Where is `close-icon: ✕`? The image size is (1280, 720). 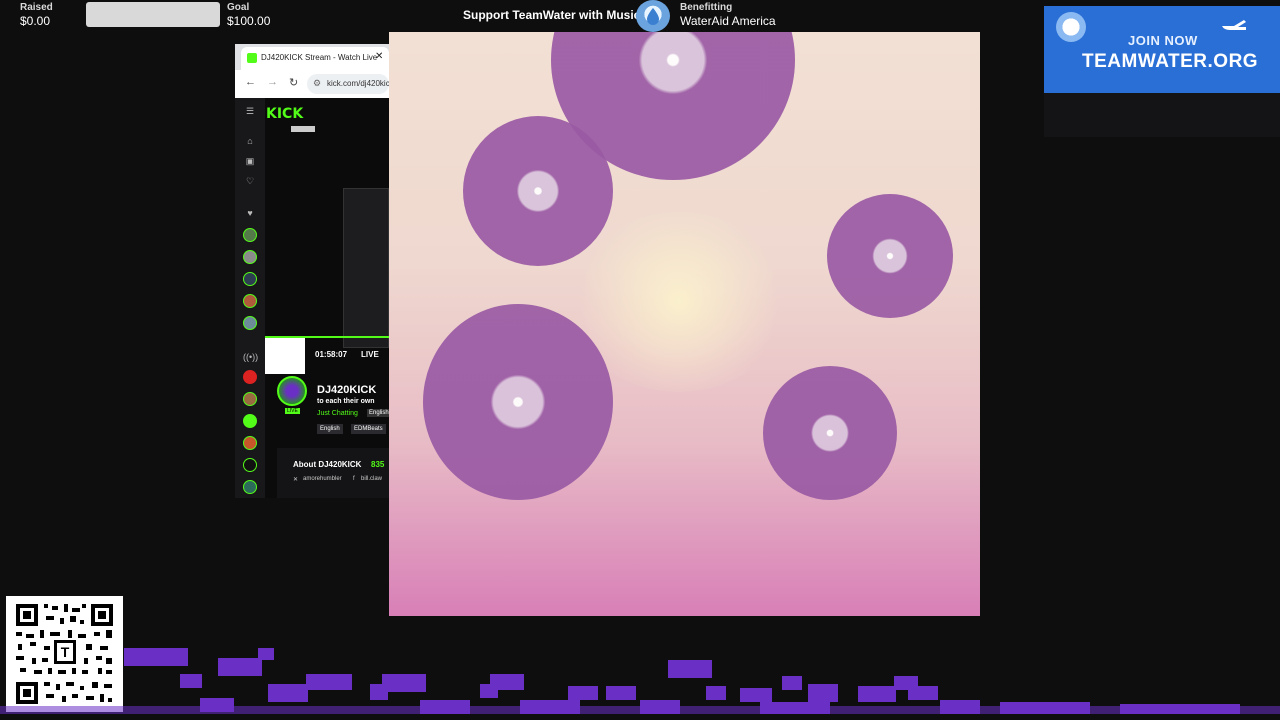 close-icon: ✕ is located at coordinates (379, 56).